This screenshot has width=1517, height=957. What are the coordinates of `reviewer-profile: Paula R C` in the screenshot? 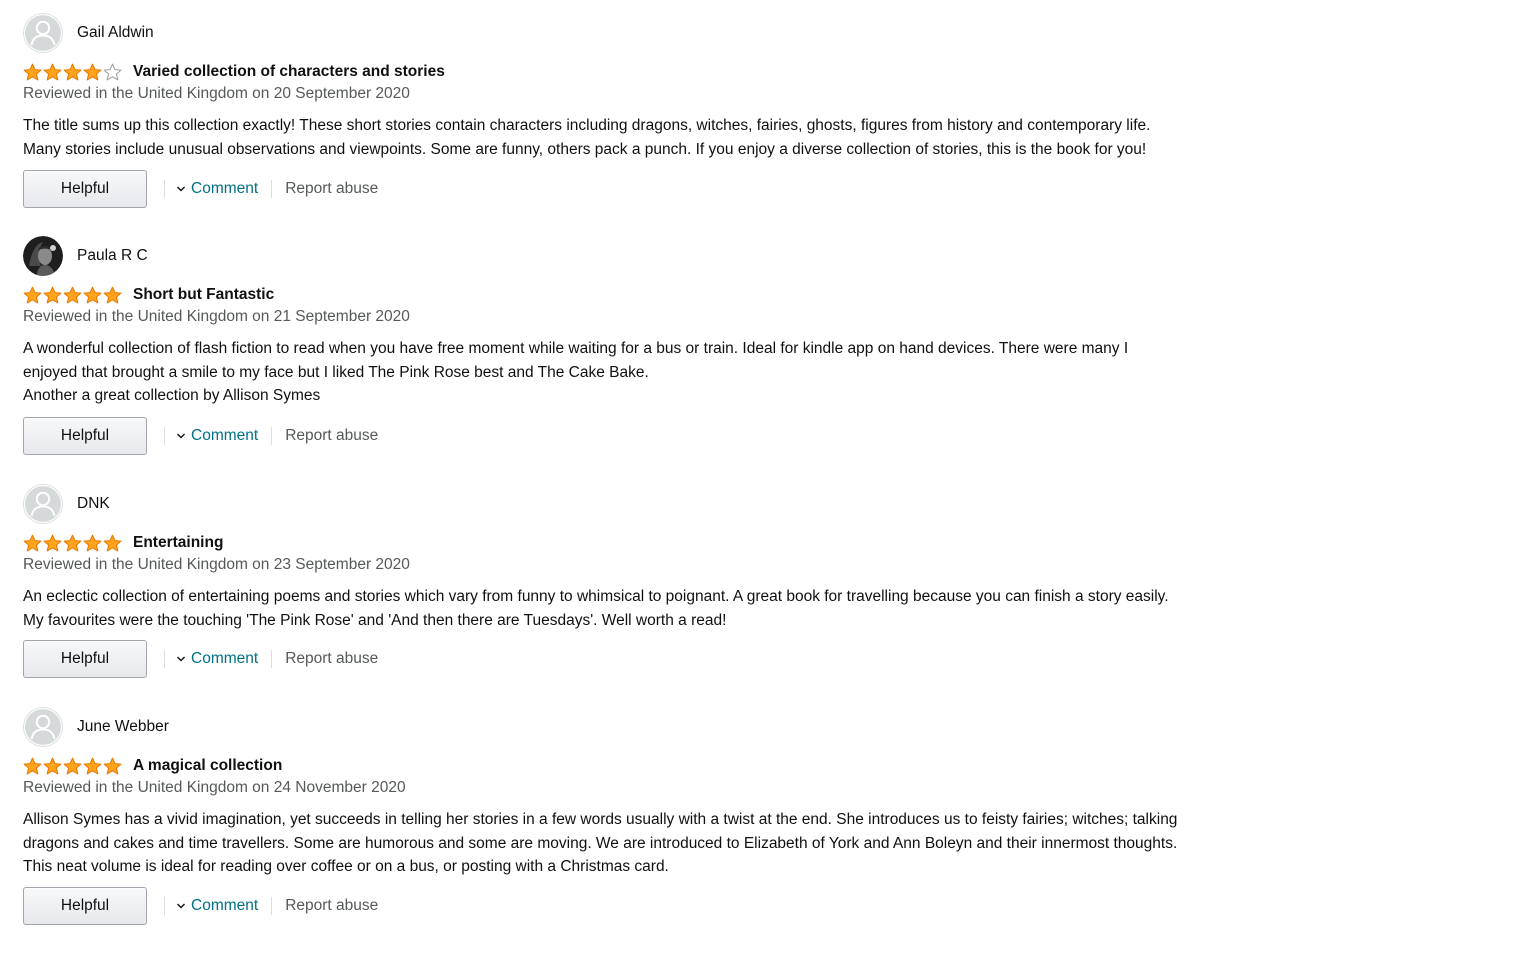 It's located at (85, 256).